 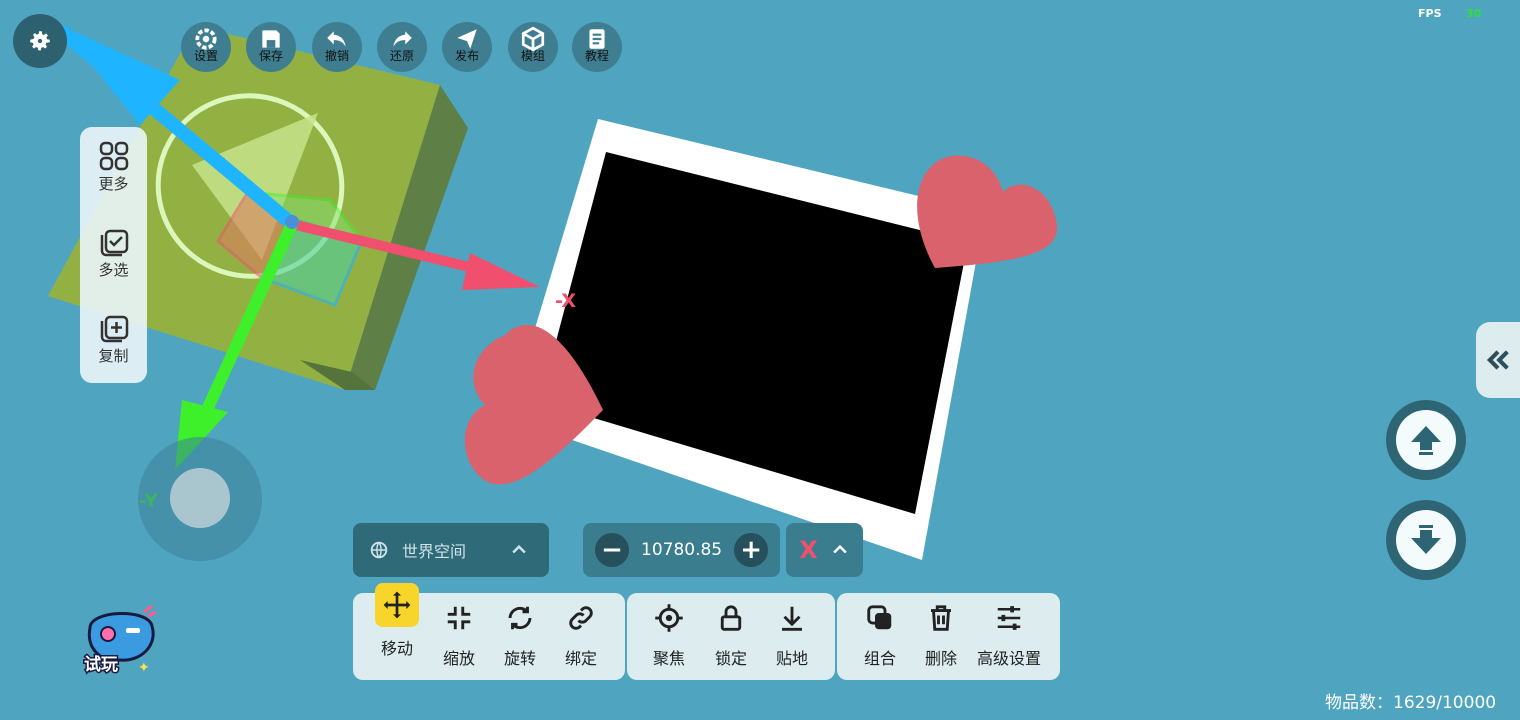 What do you see at coordinates (206, 38) in the screenshot?
I see `settings-icon` at bounding box center [206, 38].